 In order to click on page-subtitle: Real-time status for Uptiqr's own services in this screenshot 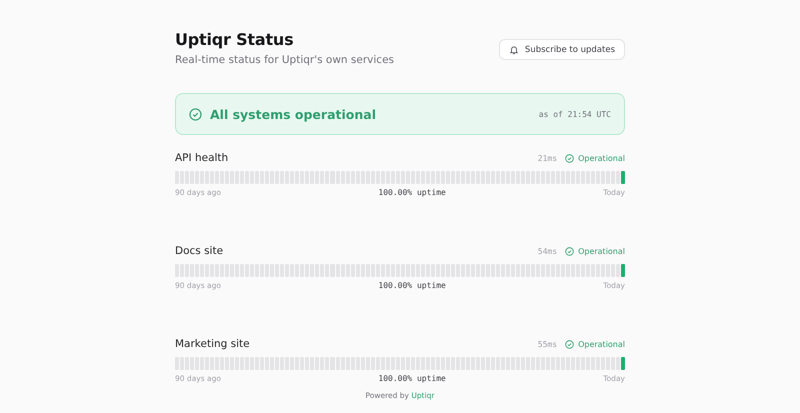, I will do `click(284, 60)`.